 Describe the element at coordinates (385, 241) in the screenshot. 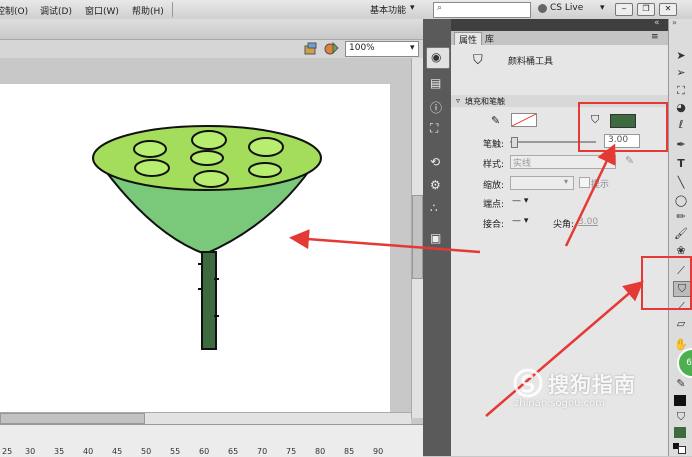

I see `arrow-to-drawing` at that location.